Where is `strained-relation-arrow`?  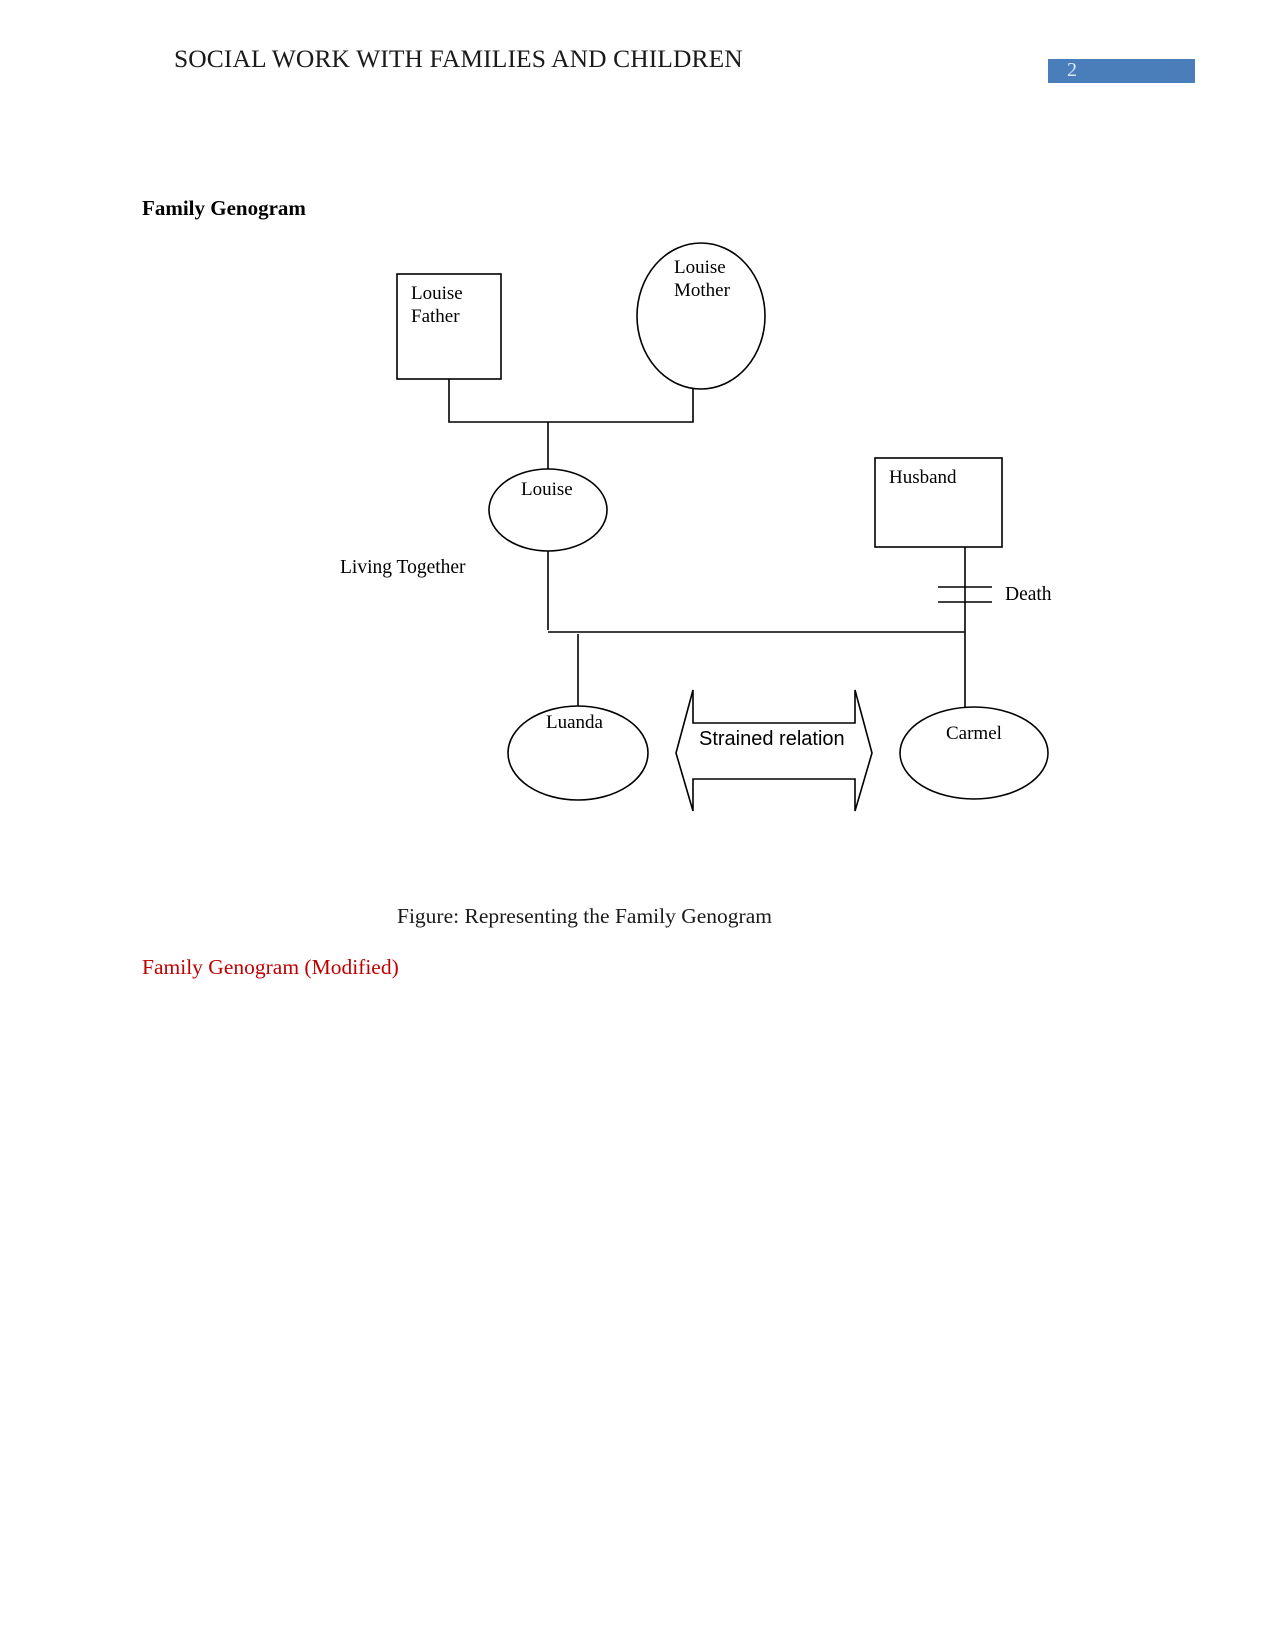
strained-relation-arrow is located at coordinates (774, 750).